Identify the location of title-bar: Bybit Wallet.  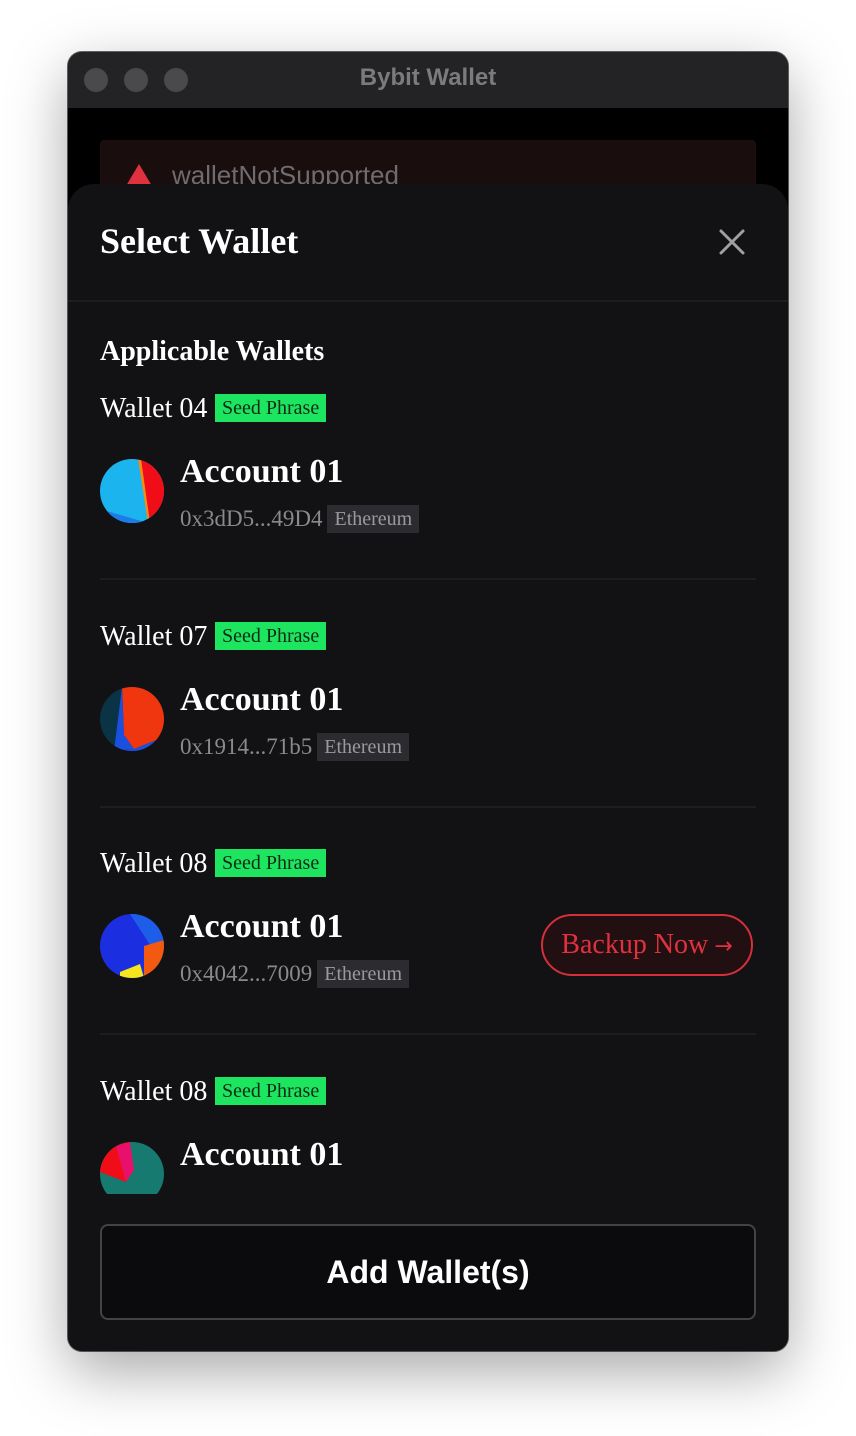
(428, 80).